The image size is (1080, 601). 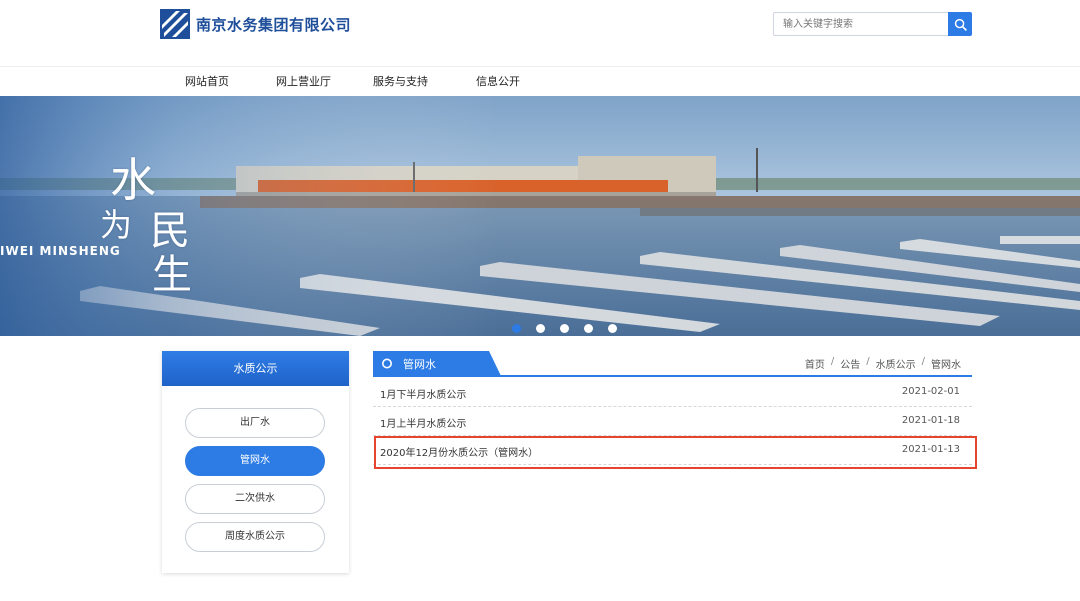 What do you see at coordinates (423, 393) in the screenshot?
I see `list-item-title: 1月下半月水质公示` at bounding box center [423, 393].